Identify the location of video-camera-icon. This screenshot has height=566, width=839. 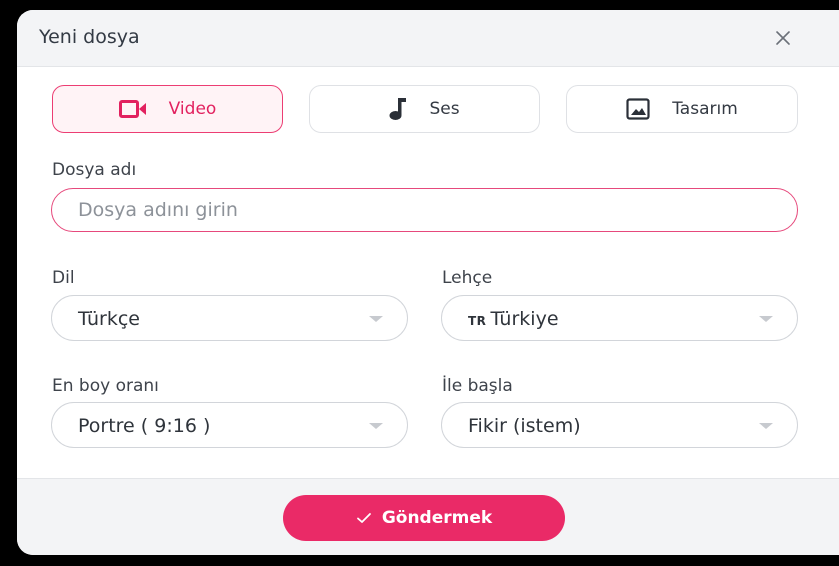
(132, 109).